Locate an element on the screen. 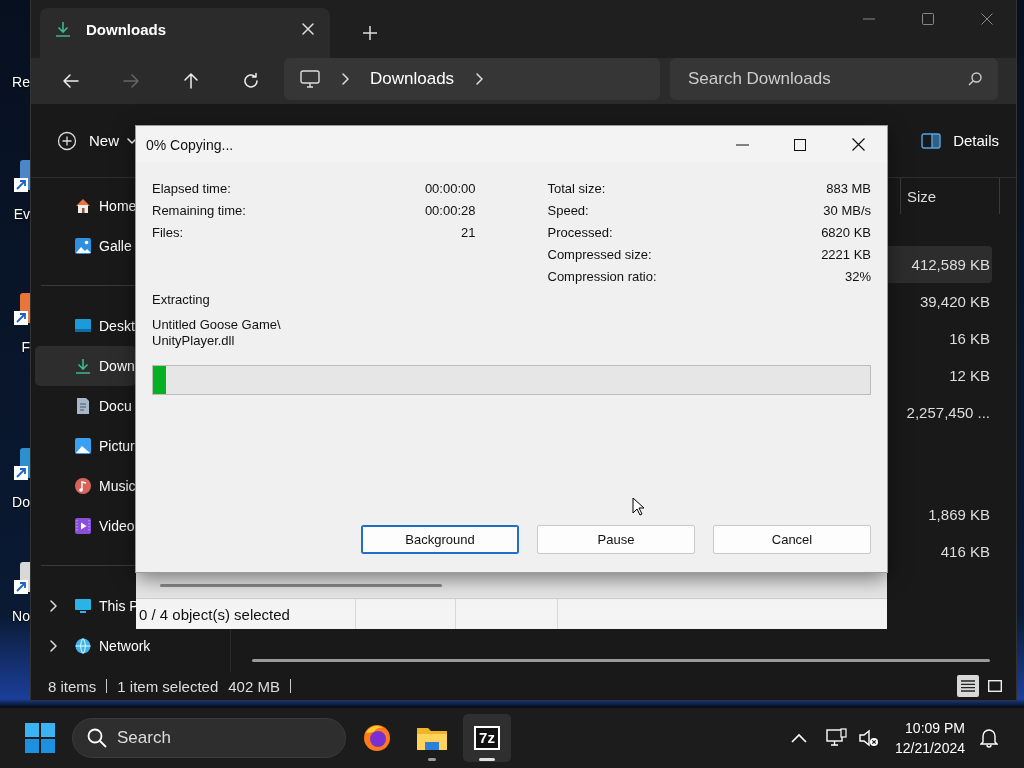 This screenshot has width=1024, height=768. sidebar-item-label: Network is located at coordinates (125, 646).